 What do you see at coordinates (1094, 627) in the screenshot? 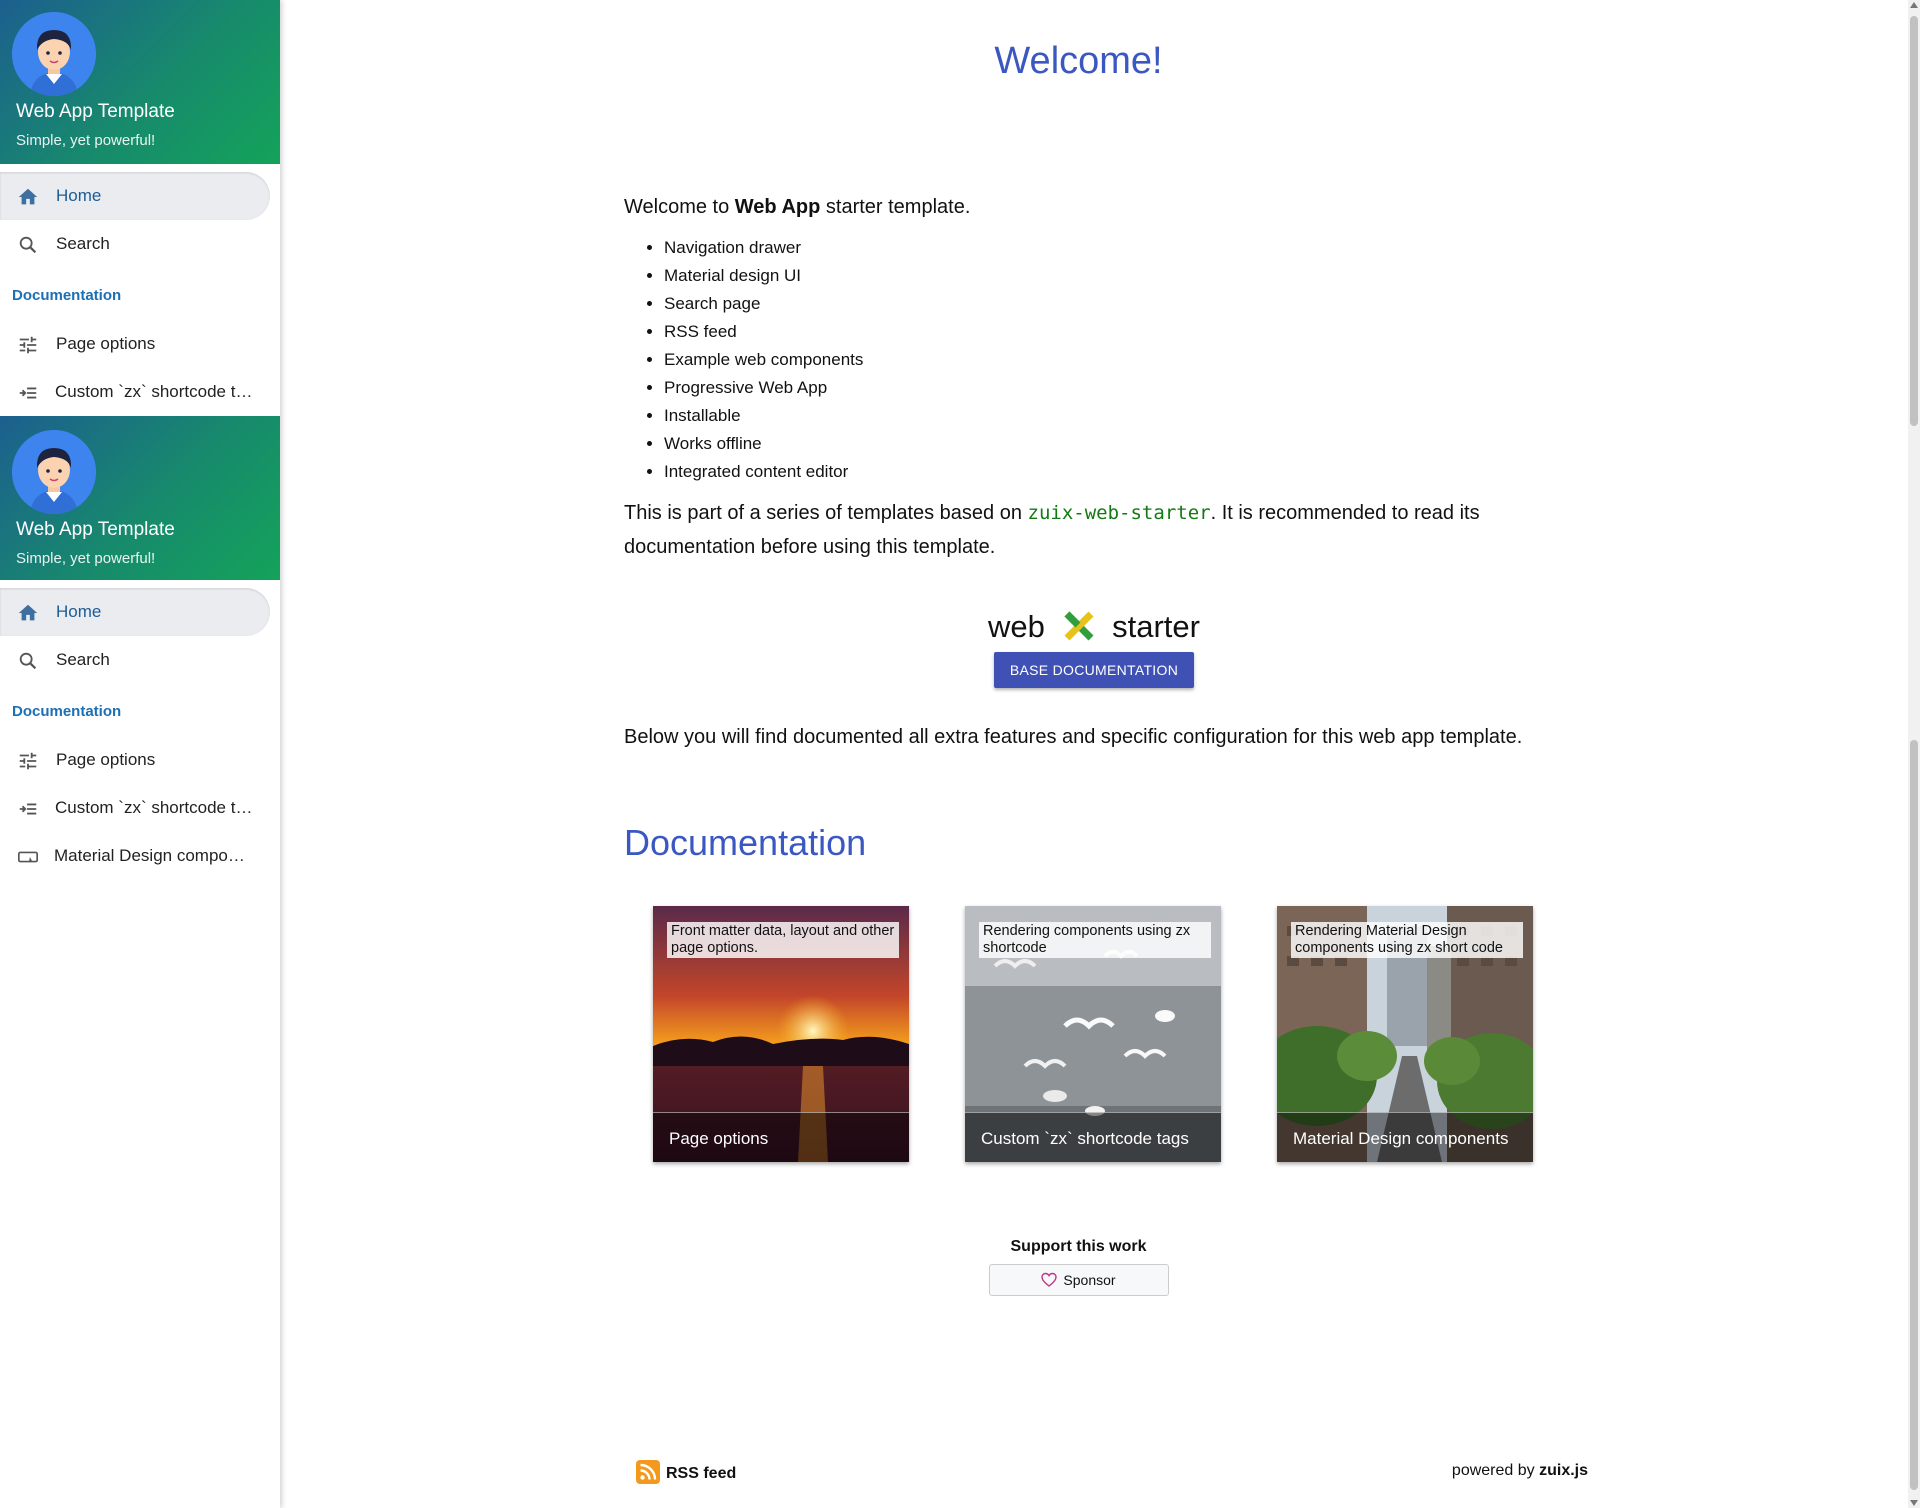
I see `web-starter-logo: web starter` at bounding box center [1094, 627].